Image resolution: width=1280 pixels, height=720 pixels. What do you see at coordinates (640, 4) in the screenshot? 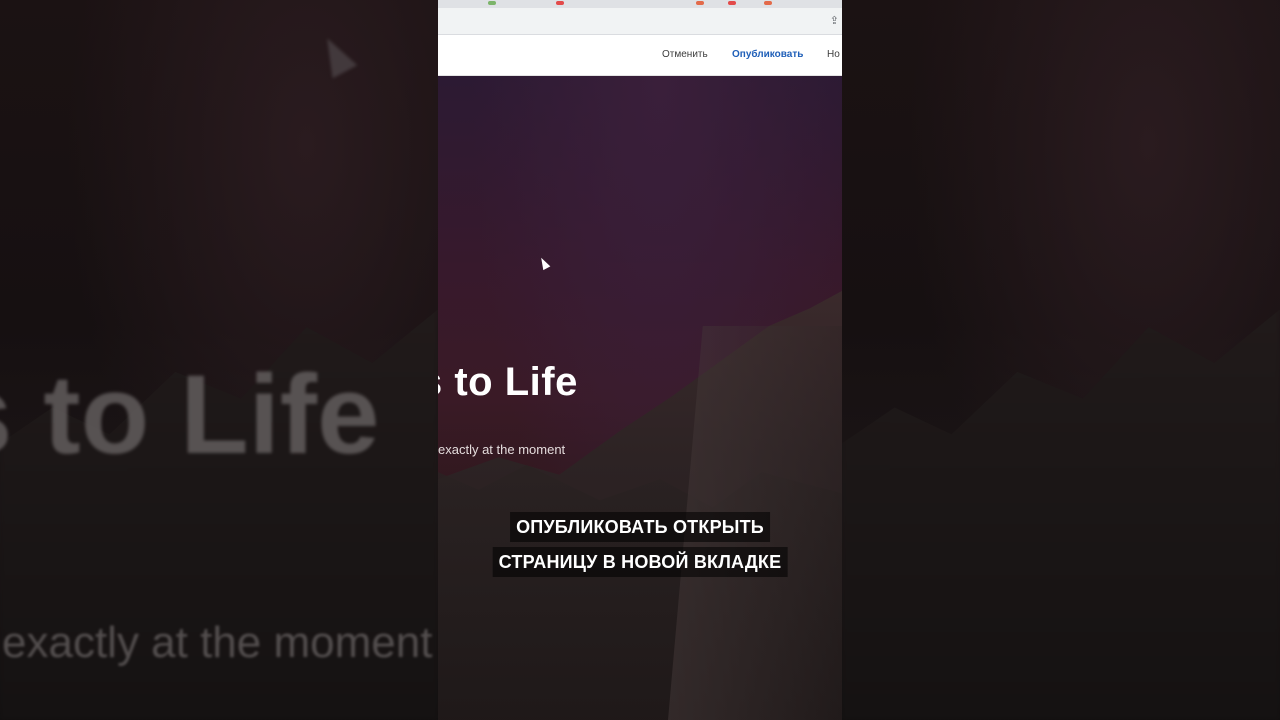
I see `browser-tab-strip` at bounding box center [640, 4].